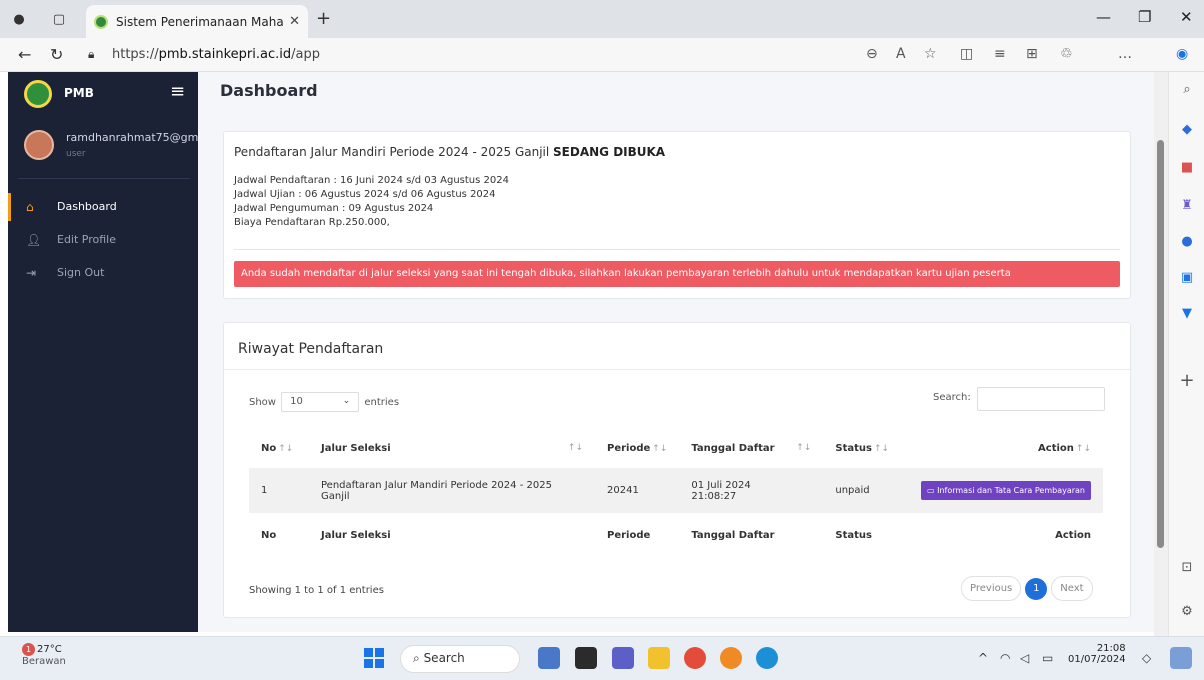  What do you see at coordinates (1186, 17) in the screenshot?
I see `close-window-icon: ✕` at bounding box center [1186, 17].